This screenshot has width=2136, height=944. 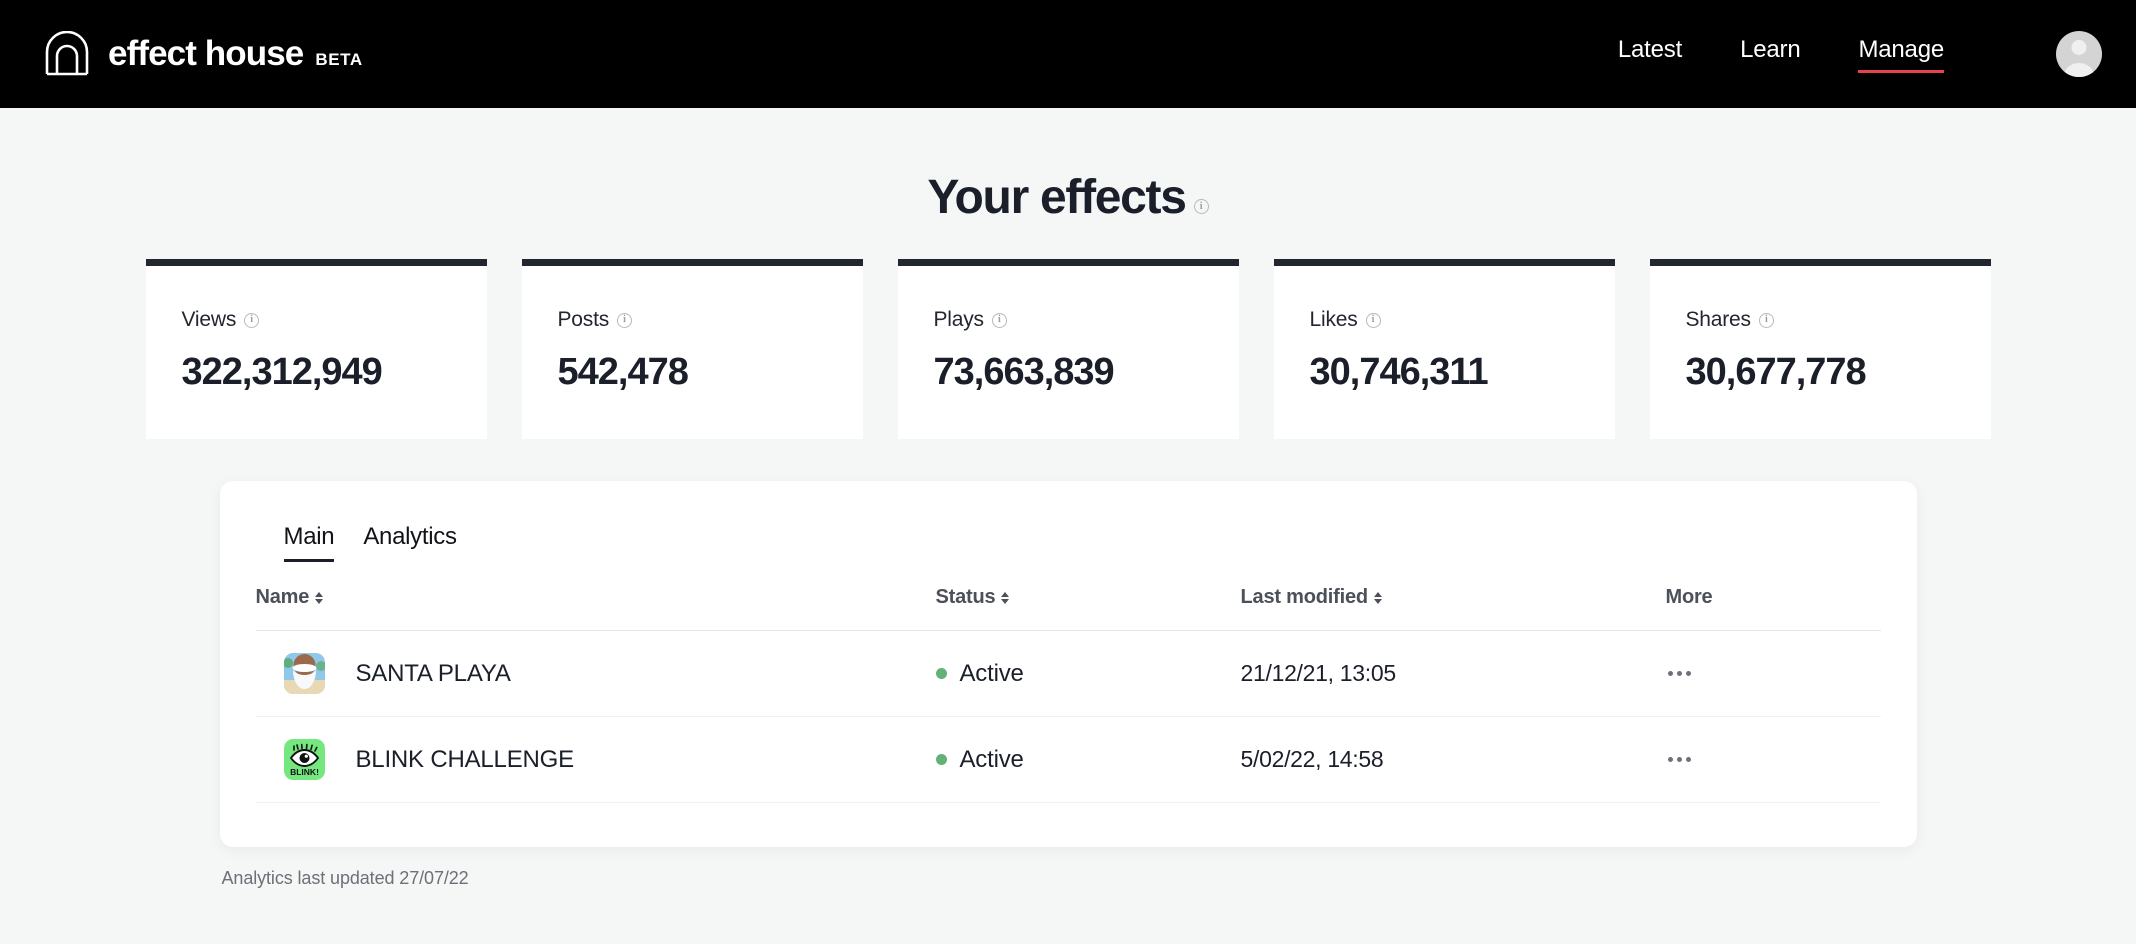 I want to click on table-header: Name Status Last modified More, so click(x=1068, y=608).